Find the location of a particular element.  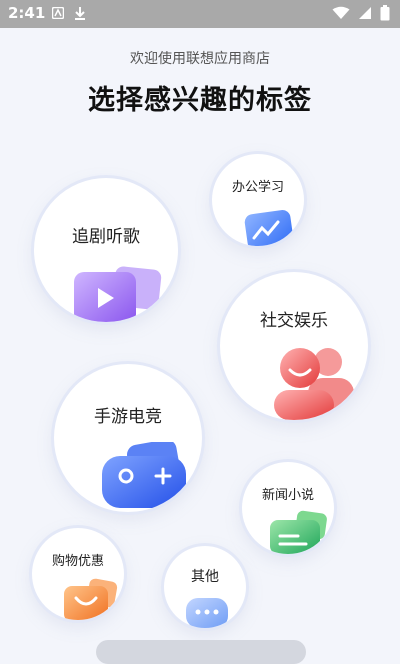

chat-bubble-icon is located at coordinates (207, 613).